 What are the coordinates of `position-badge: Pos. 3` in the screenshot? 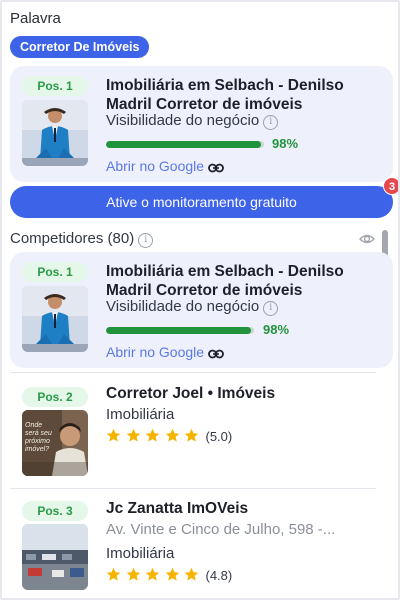 It's located at (55, 511).